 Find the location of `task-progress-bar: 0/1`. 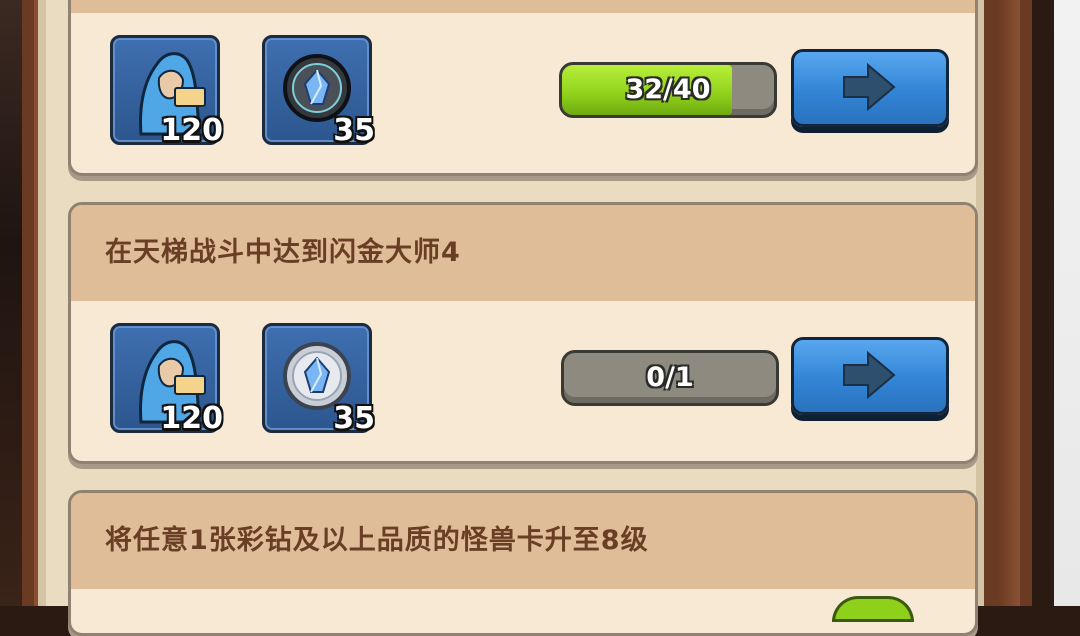

task-progress-bar: 0/1 is located at coordinates (670, 378).